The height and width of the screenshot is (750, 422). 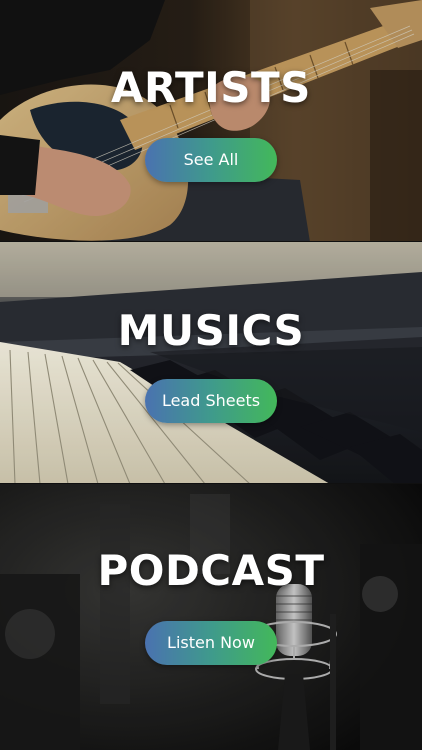 What do you see at coordinates (211, 160) in the screenshot?
I see `see-all-button: See All` at bounding box center [211, 160].